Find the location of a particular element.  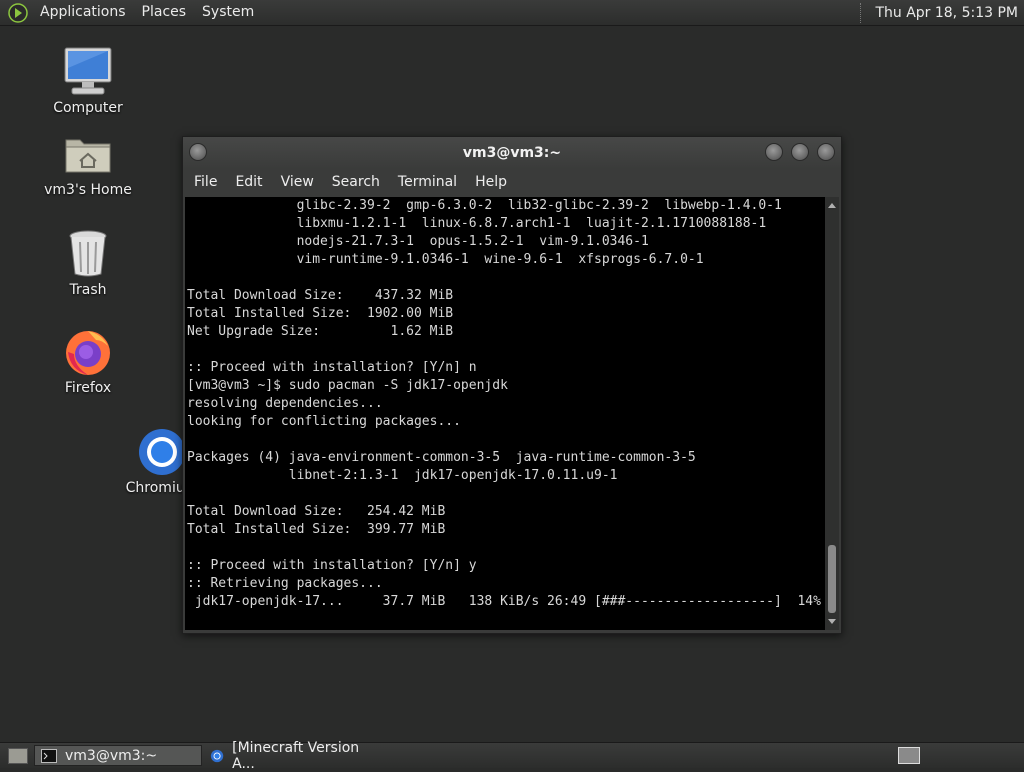

desktop-icon-home: vm3's Home is located at coordinates (88, 163).